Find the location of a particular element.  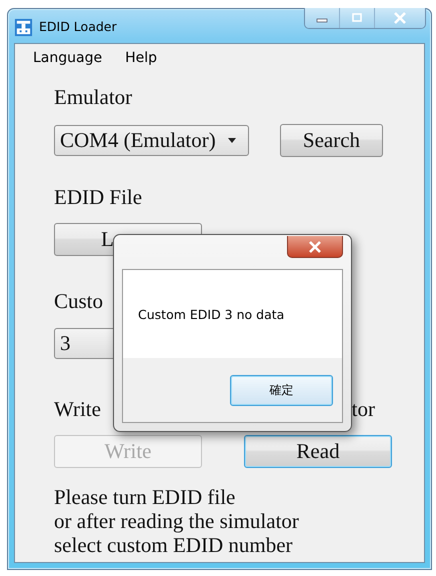

window-title: EDID Loader is located at coordinates (78, 26).